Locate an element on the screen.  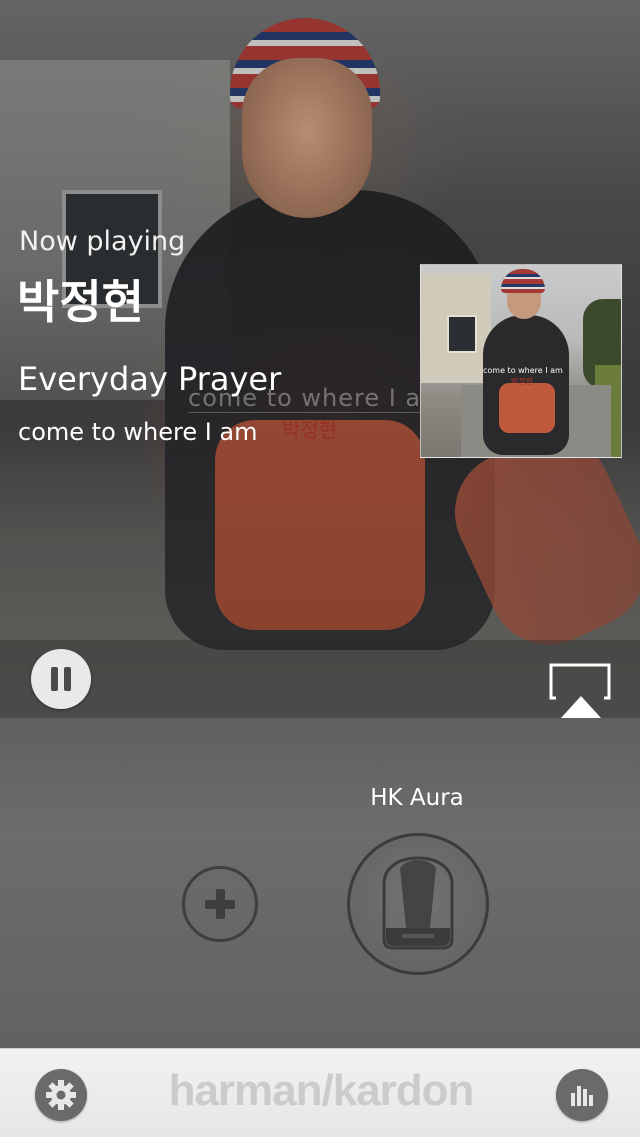
airplay-button is located at coordinates (581, 690).